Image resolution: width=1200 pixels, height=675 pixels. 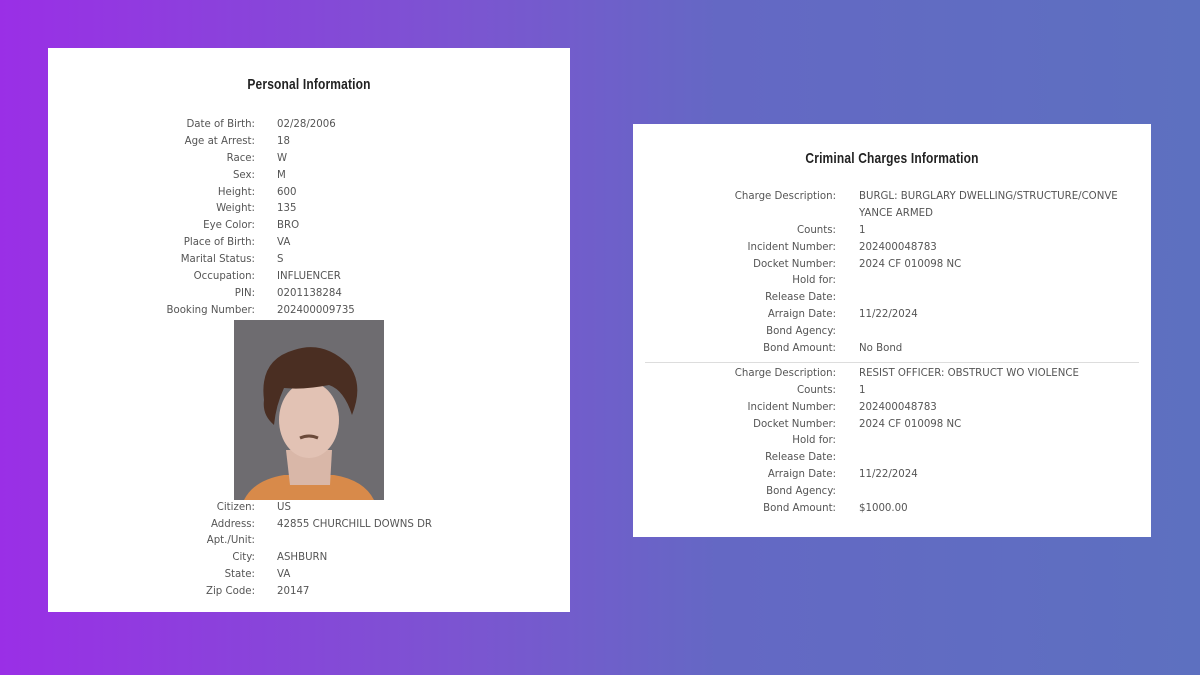 I want to click on field-value: $1000.00, so click(x=883, y=509).